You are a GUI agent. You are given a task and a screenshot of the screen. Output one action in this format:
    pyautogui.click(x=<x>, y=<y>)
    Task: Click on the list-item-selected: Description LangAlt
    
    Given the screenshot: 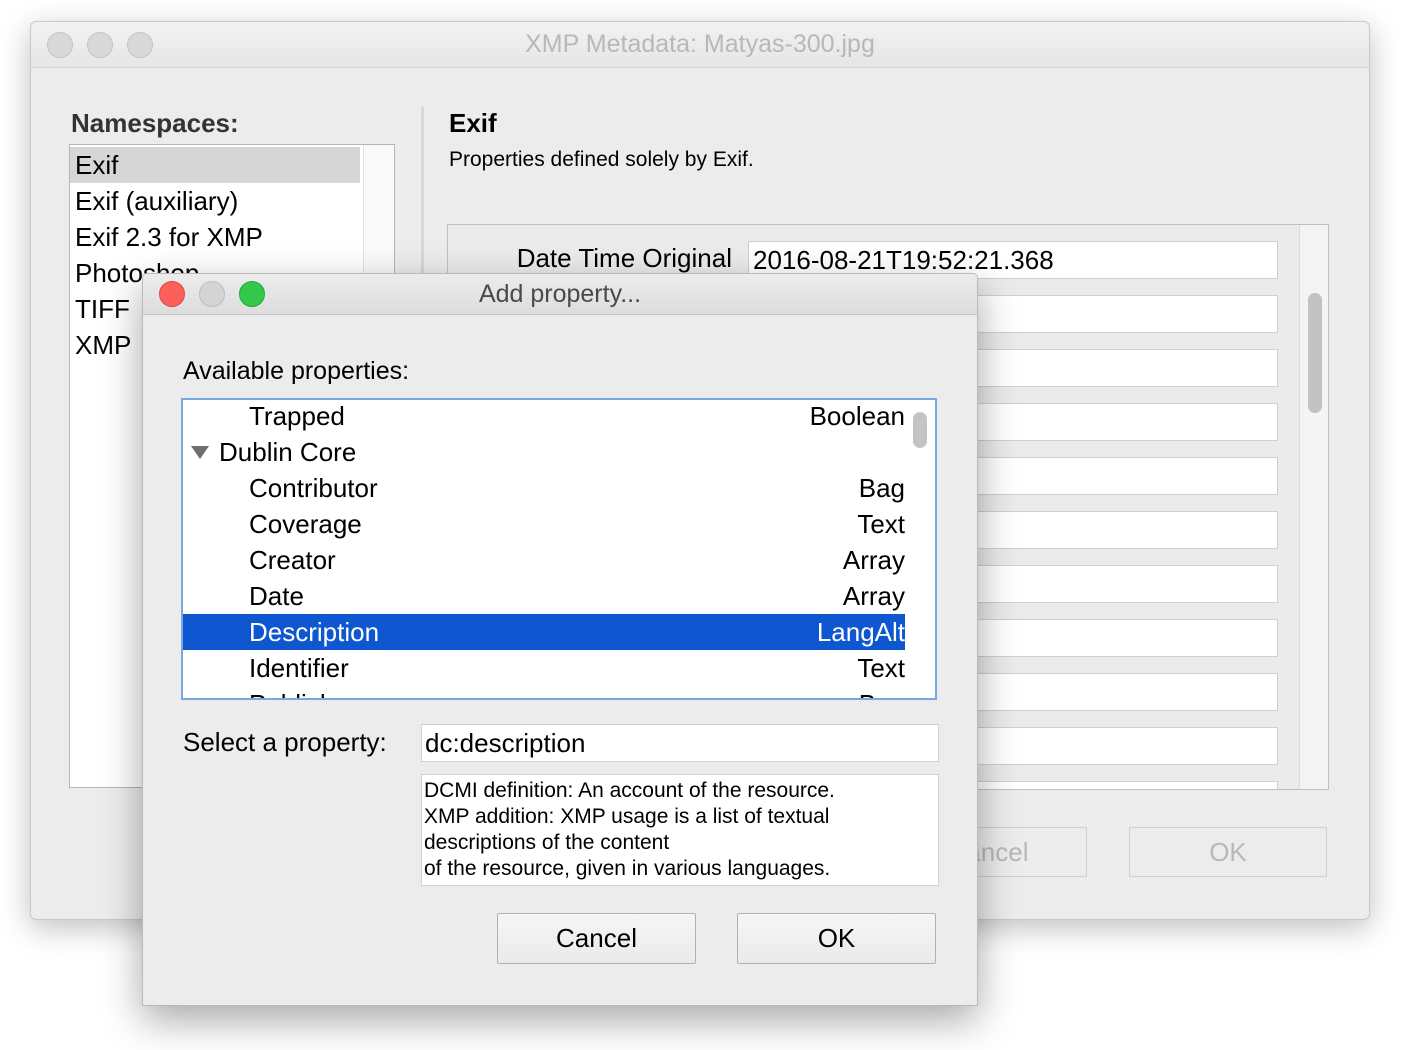 What is the action you would take?
    pyautogui.click(x=544, y=632)
    